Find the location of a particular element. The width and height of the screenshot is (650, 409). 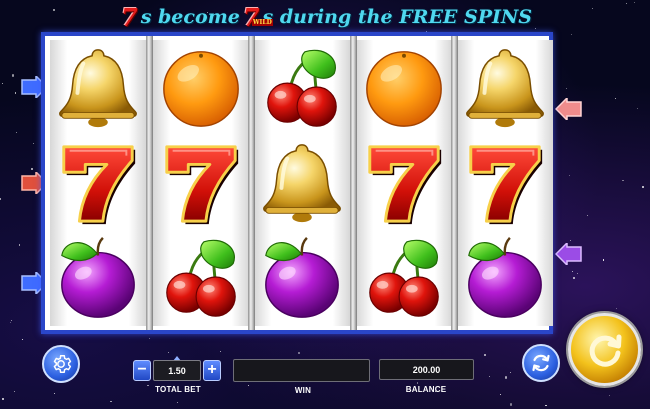

banner-wild-tag: WILD is located at coordinates (262, 22).